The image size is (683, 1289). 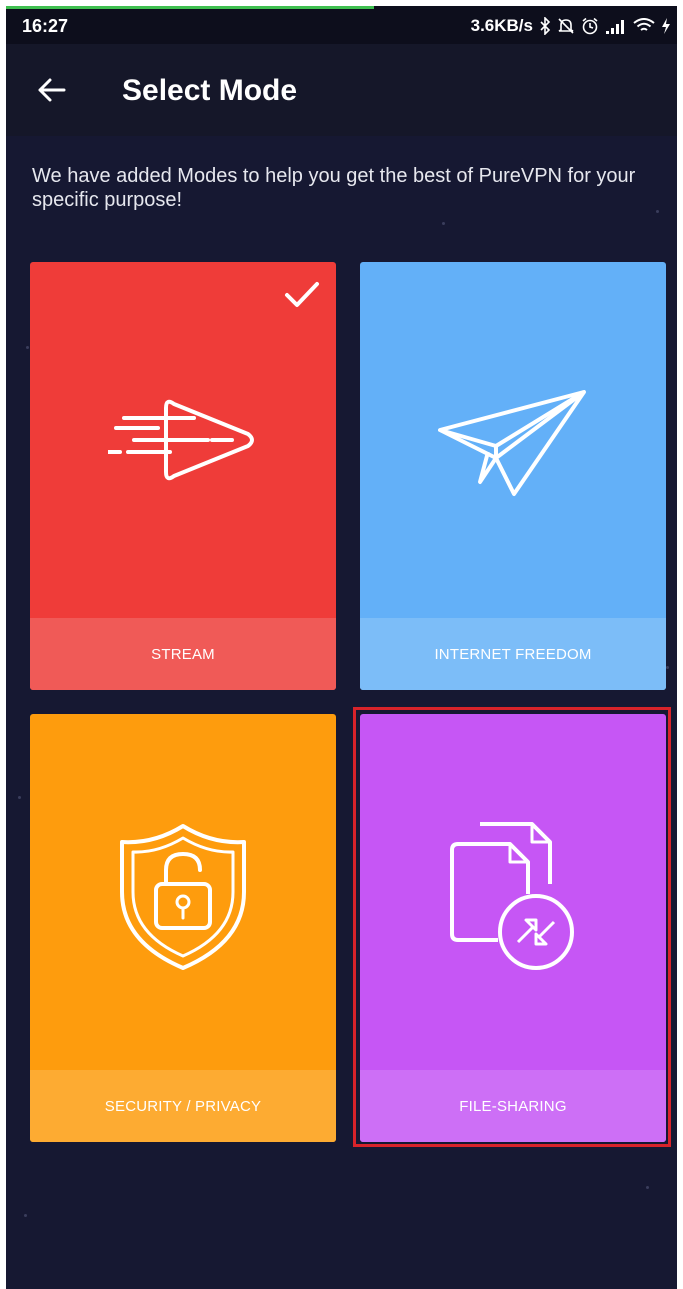 I want to click on mode-card-stream: STREAM, so click(x=183, y=476).